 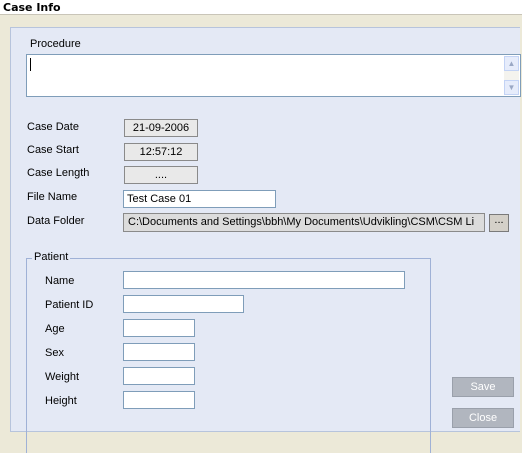 What do you see at coordinates (56, 221) in the screenshot?
I see `data-folder-label: Data Folder` at bounding box center [56, 221].